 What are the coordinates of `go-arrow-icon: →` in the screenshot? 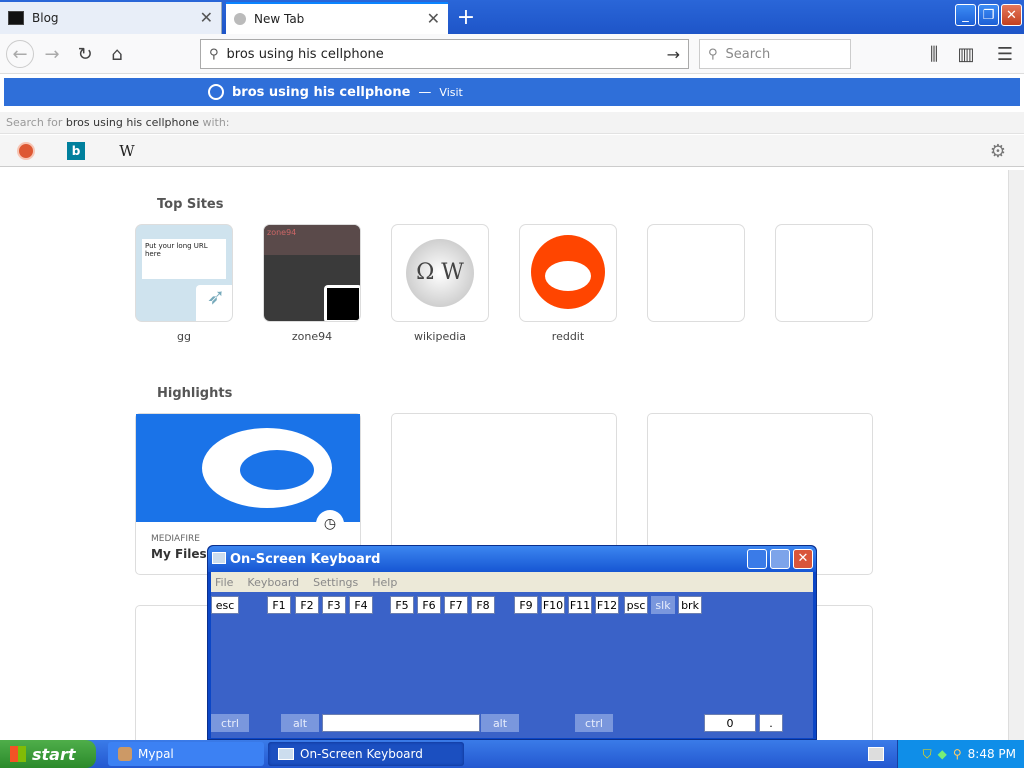 It's located at (673, 54).